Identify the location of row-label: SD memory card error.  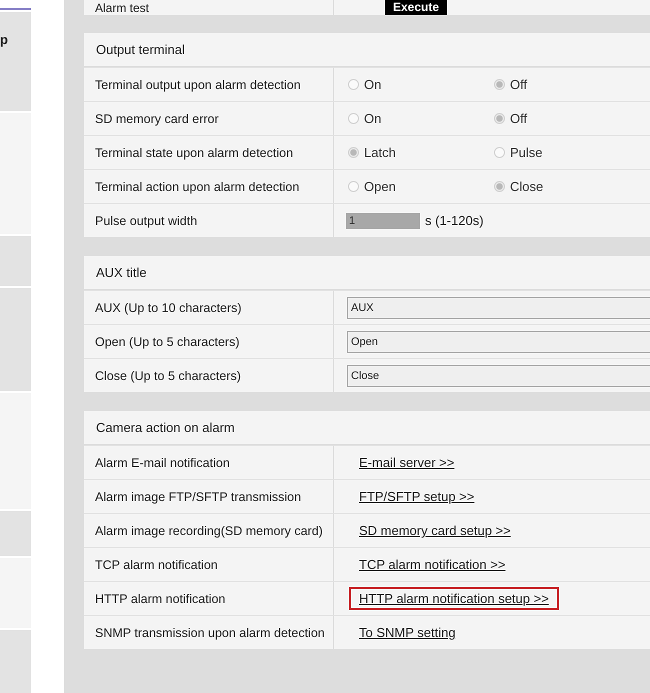
(209, 118).